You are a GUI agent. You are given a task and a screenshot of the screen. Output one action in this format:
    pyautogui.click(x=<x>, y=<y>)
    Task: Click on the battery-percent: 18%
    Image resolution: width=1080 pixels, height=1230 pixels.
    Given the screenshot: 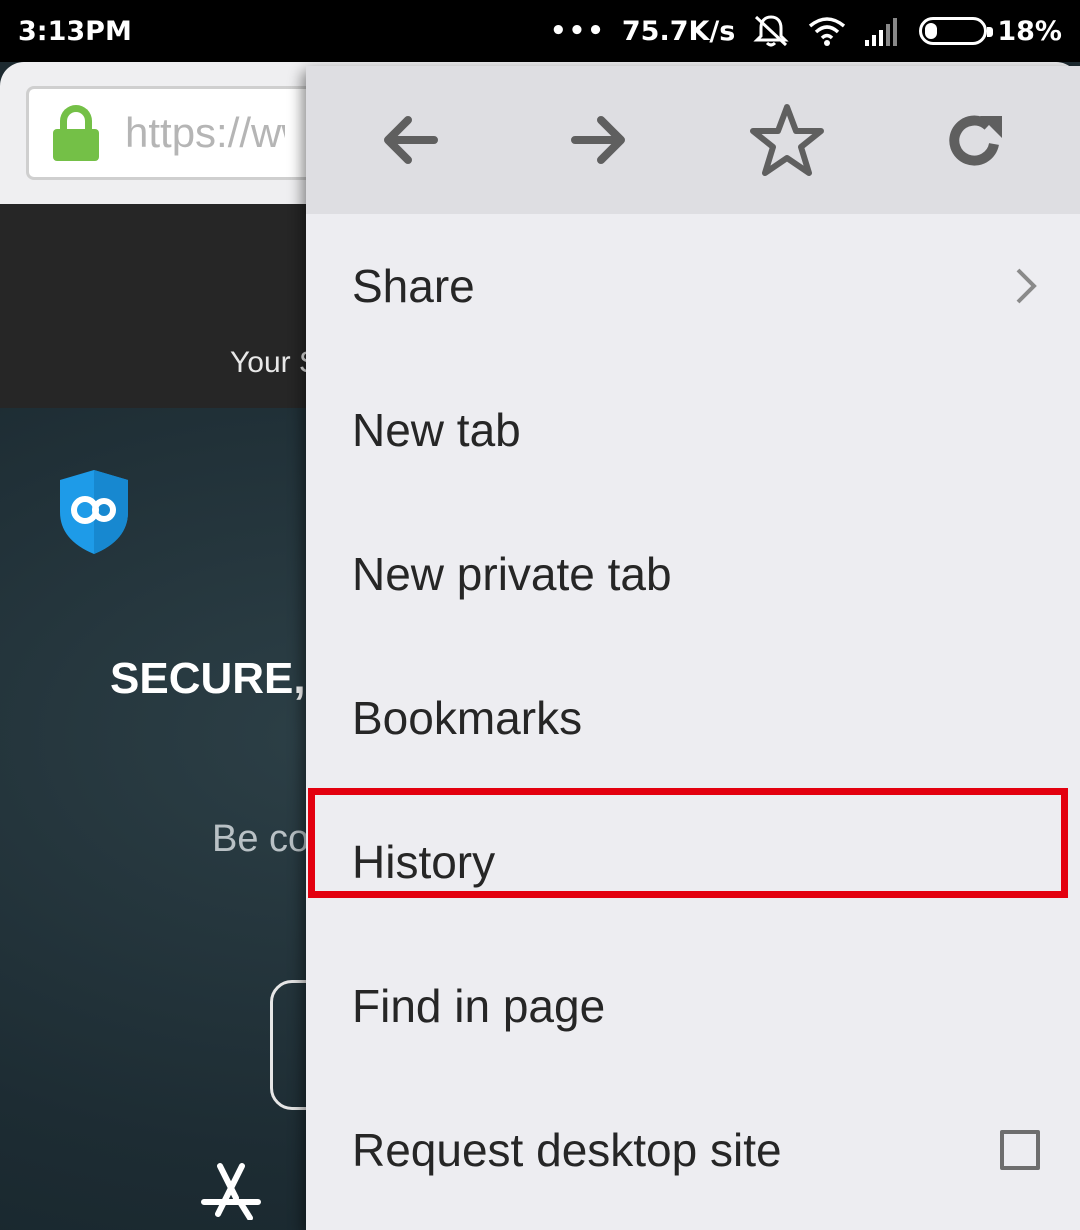 What is the action you would take?
    pyautogui.click(x=1029, y=31)
    